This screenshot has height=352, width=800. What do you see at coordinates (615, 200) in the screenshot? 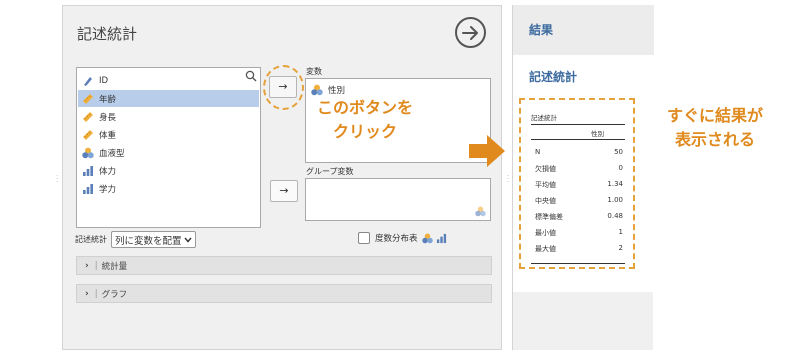
I see `row-value: 1.00` at bounding box center [615, 200].